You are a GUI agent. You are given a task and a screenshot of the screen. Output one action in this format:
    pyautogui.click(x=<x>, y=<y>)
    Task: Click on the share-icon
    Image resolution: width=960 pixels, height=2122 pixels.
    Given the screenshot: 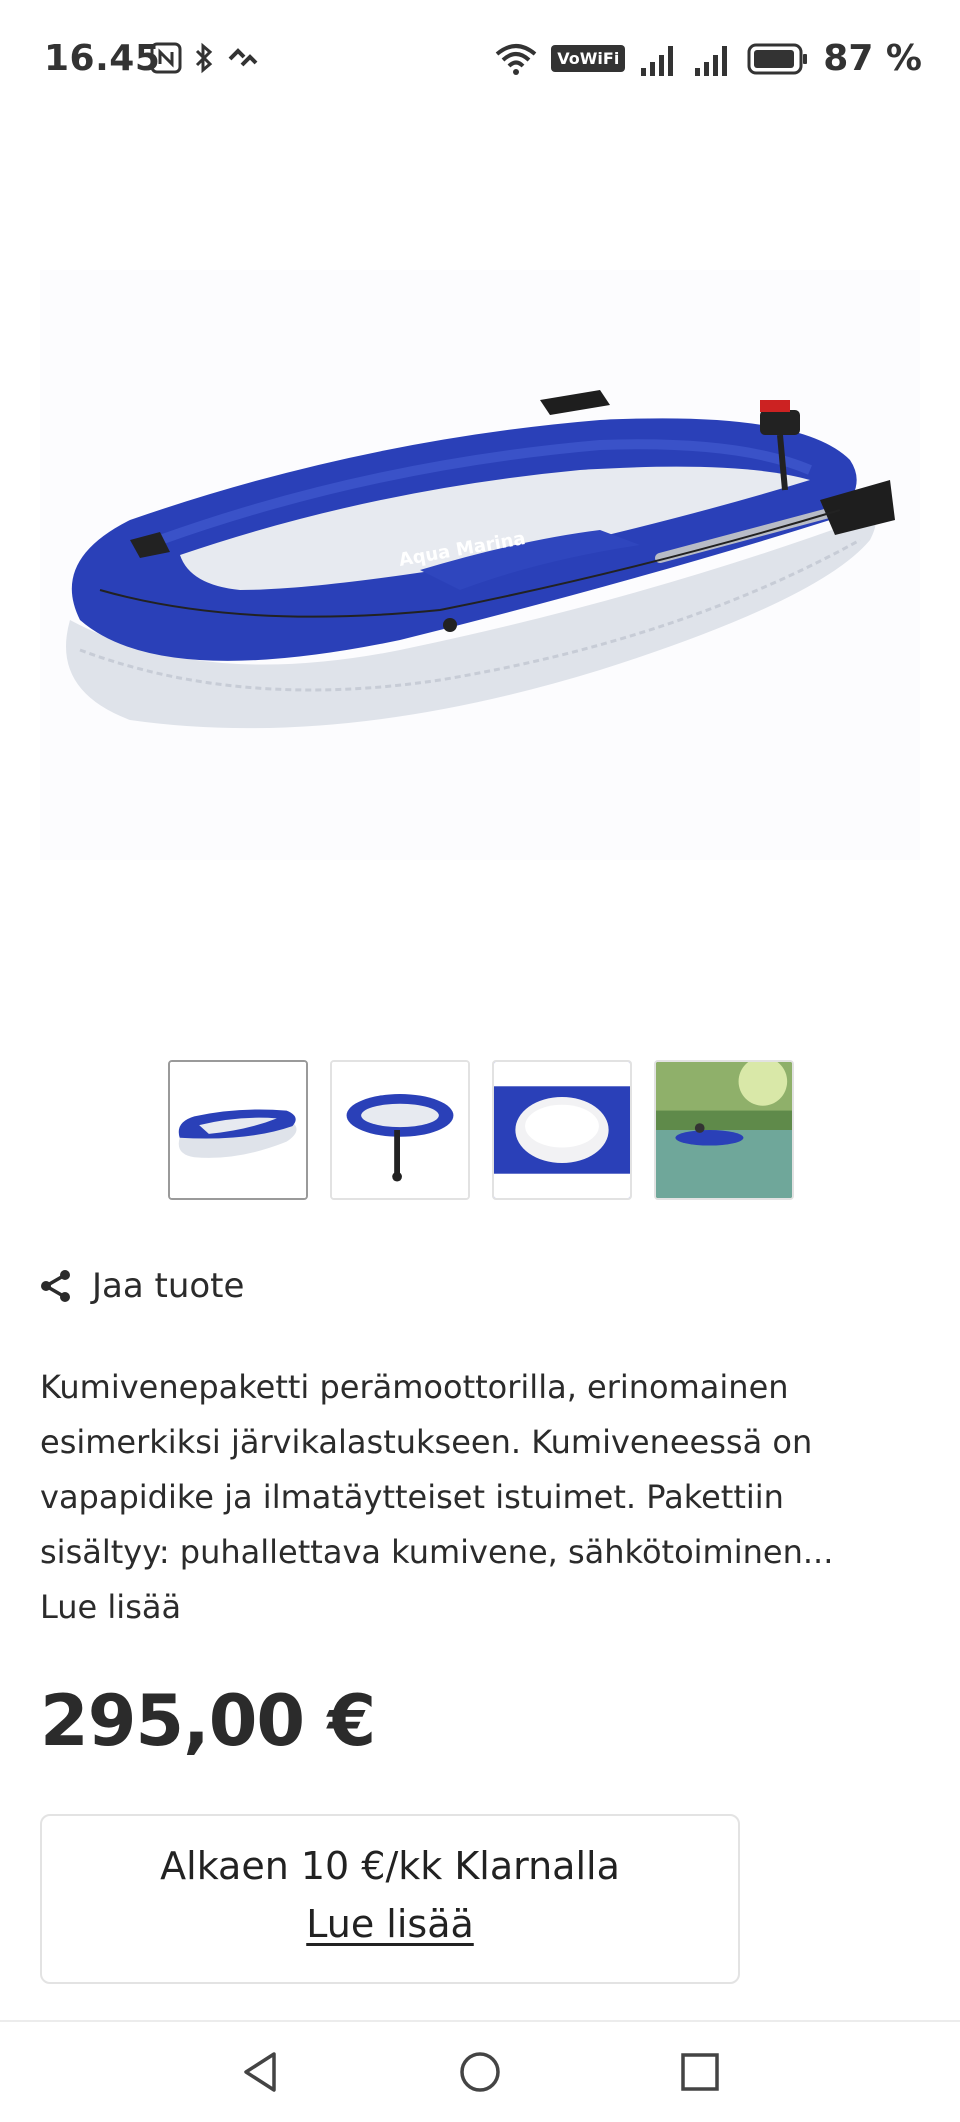 What is the action you would take?
    pyautogui.click(x=55, y=1286)
    